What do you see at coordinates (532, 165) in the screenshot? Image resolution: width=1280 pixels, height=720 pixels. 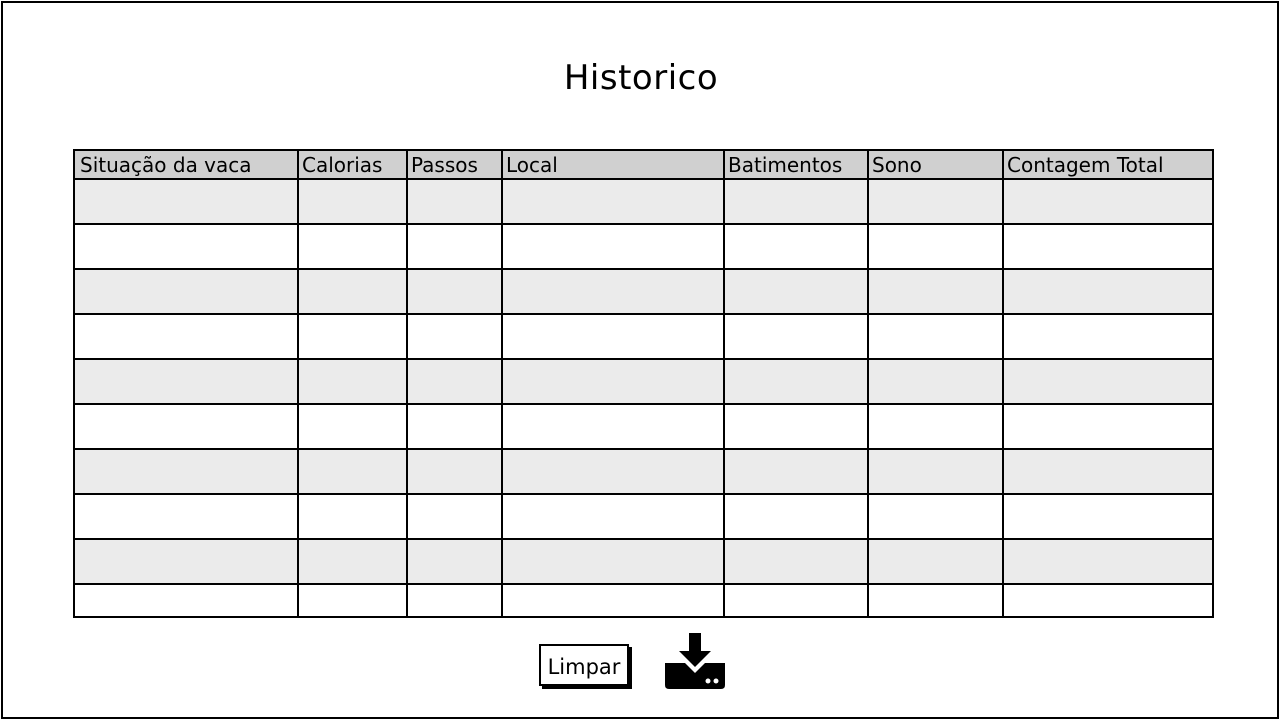 I see `column-header-local: Local` at bounding box center [532, 165].